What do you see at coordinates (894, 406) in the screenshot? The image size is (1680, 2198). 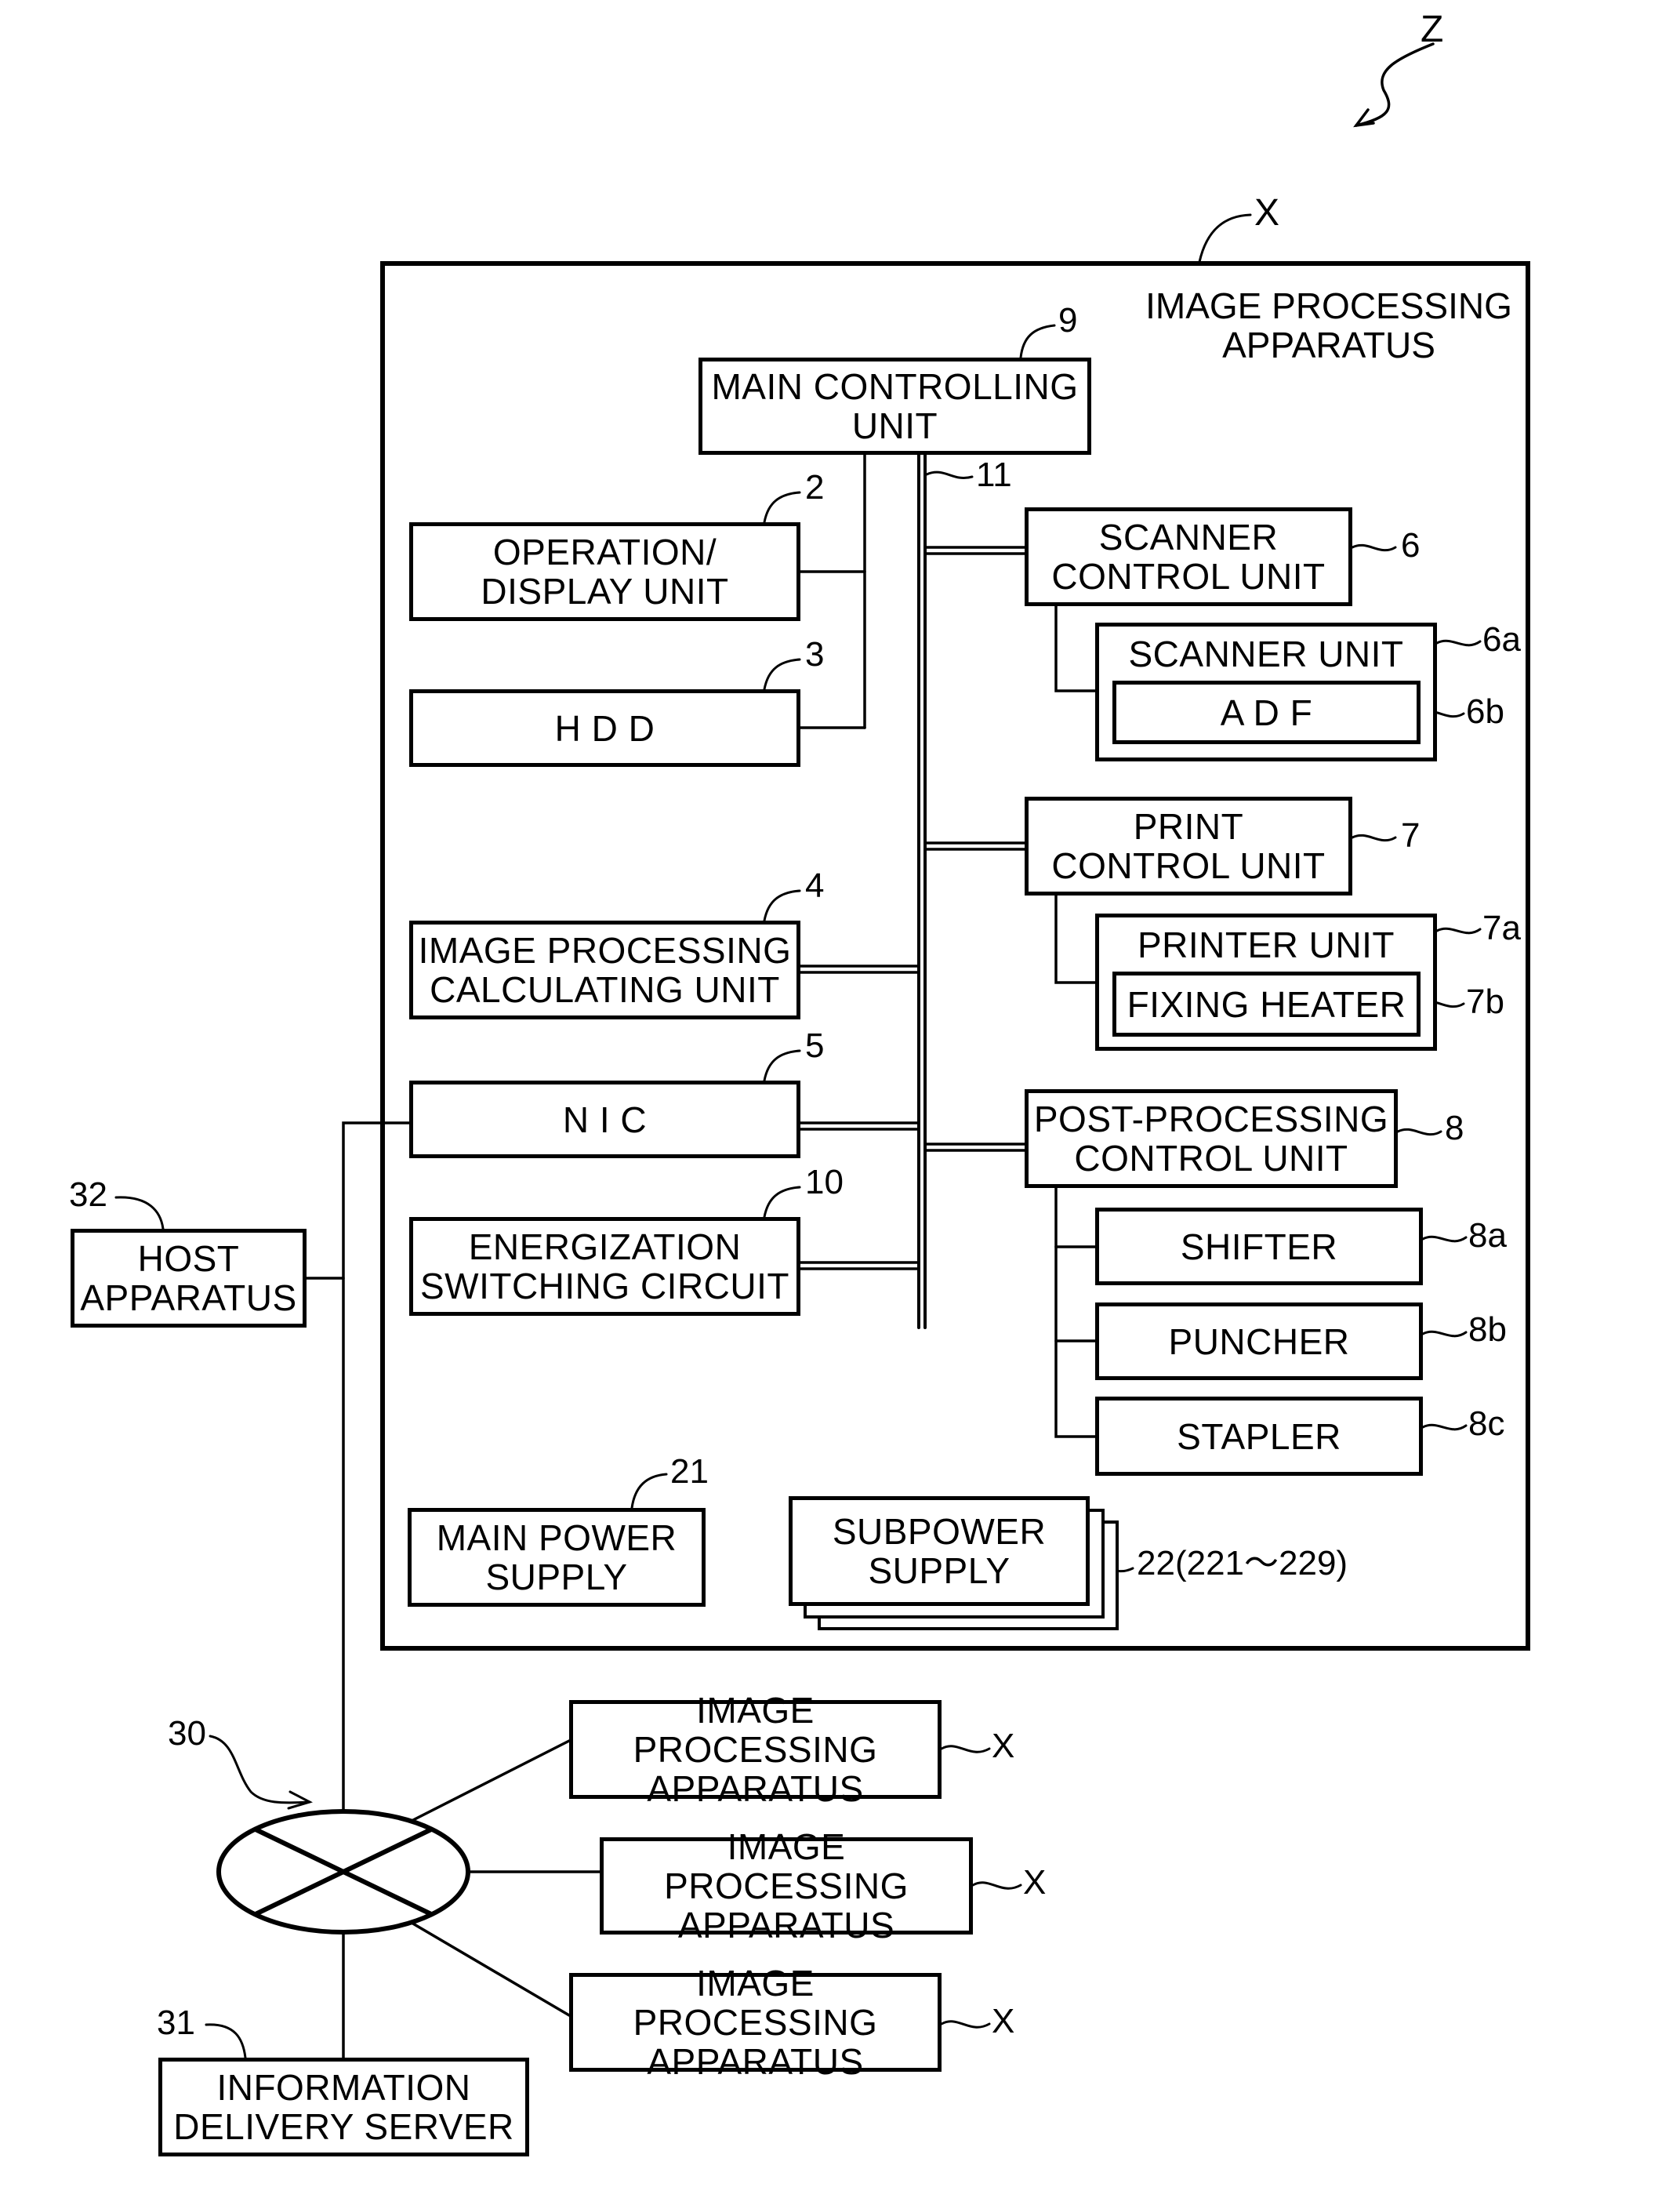 I see `main-controlling-unit: MAIN CONTROLLING UNIT` at bounding box center [894, 406].